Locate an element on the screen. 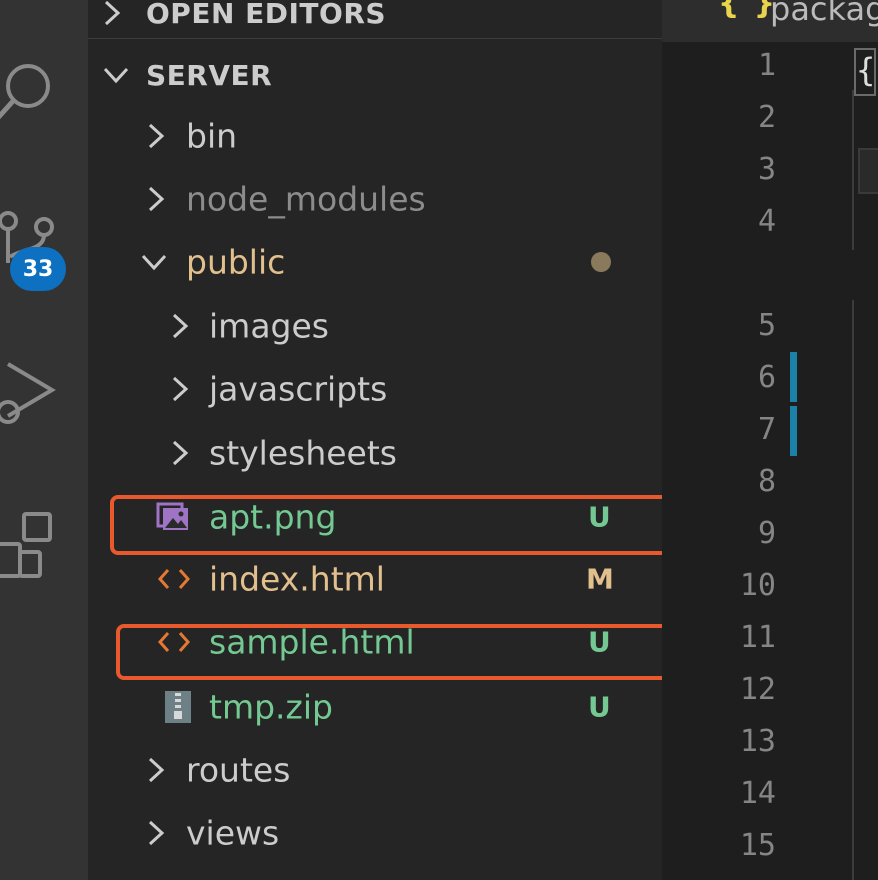 The width and height of the screenshot is (878, 880). line-number: 3 is located at coordinates (766, 169).